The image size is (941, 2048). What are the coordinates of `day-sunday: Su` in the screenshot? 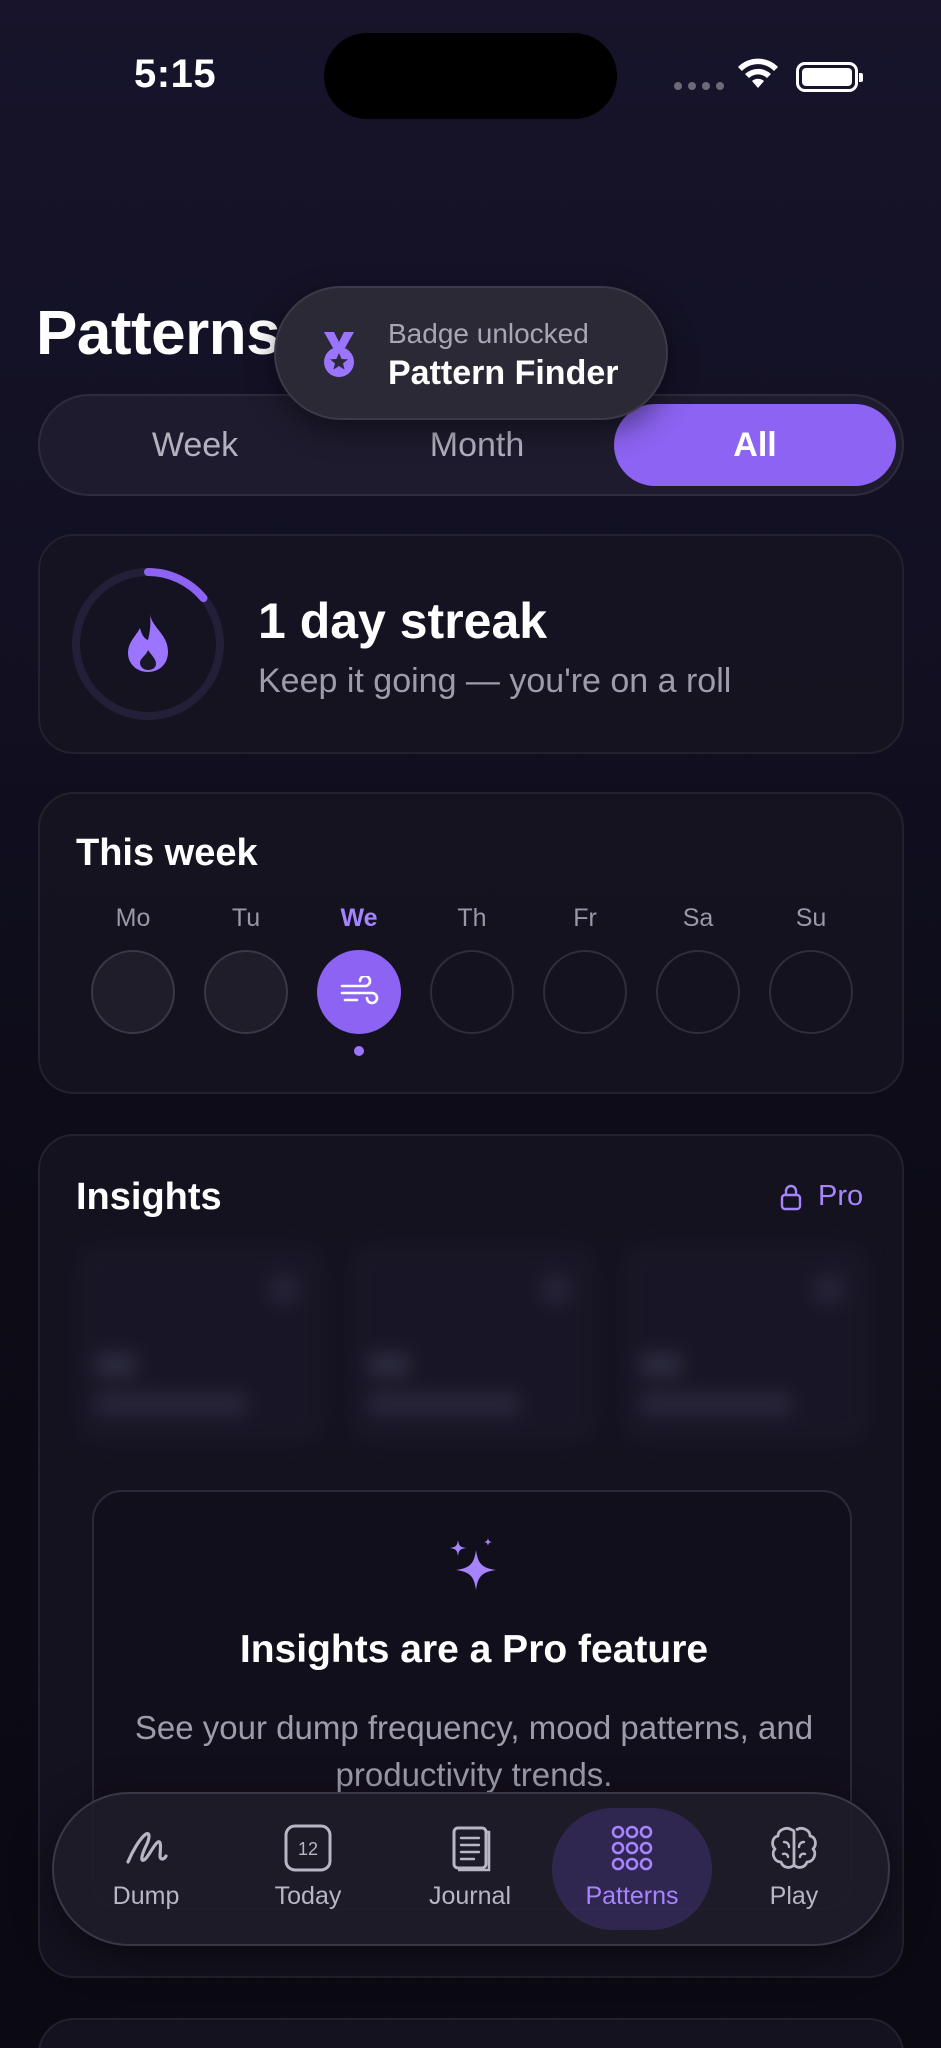 It's located at (811, 969).